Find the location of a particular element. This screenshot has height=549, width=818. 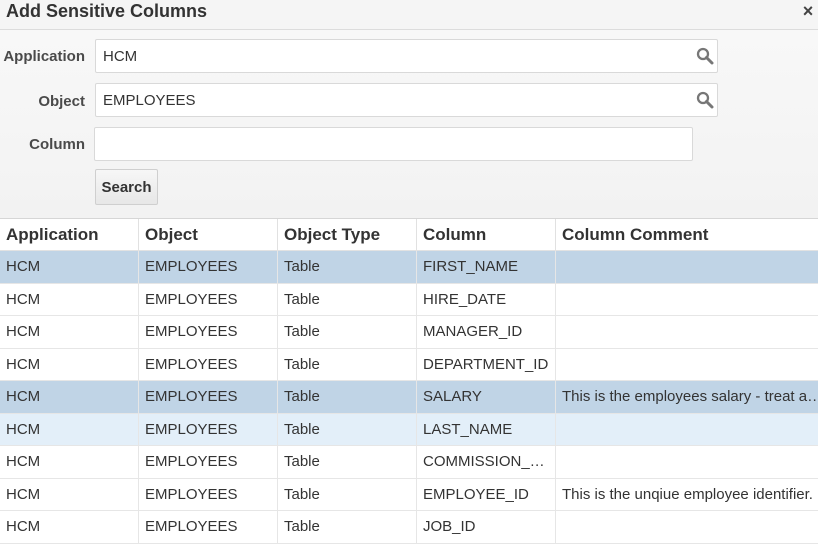

cell-column: LAST_NAME is located at coordinates (486, 429).